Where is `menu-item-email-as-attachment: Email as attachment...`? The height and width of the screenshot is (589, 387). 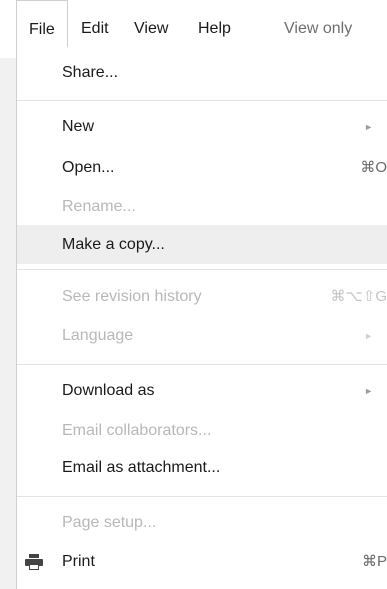 menu-item-email-as-attachment: Email as attachment... is located at coordinates (202, 468).